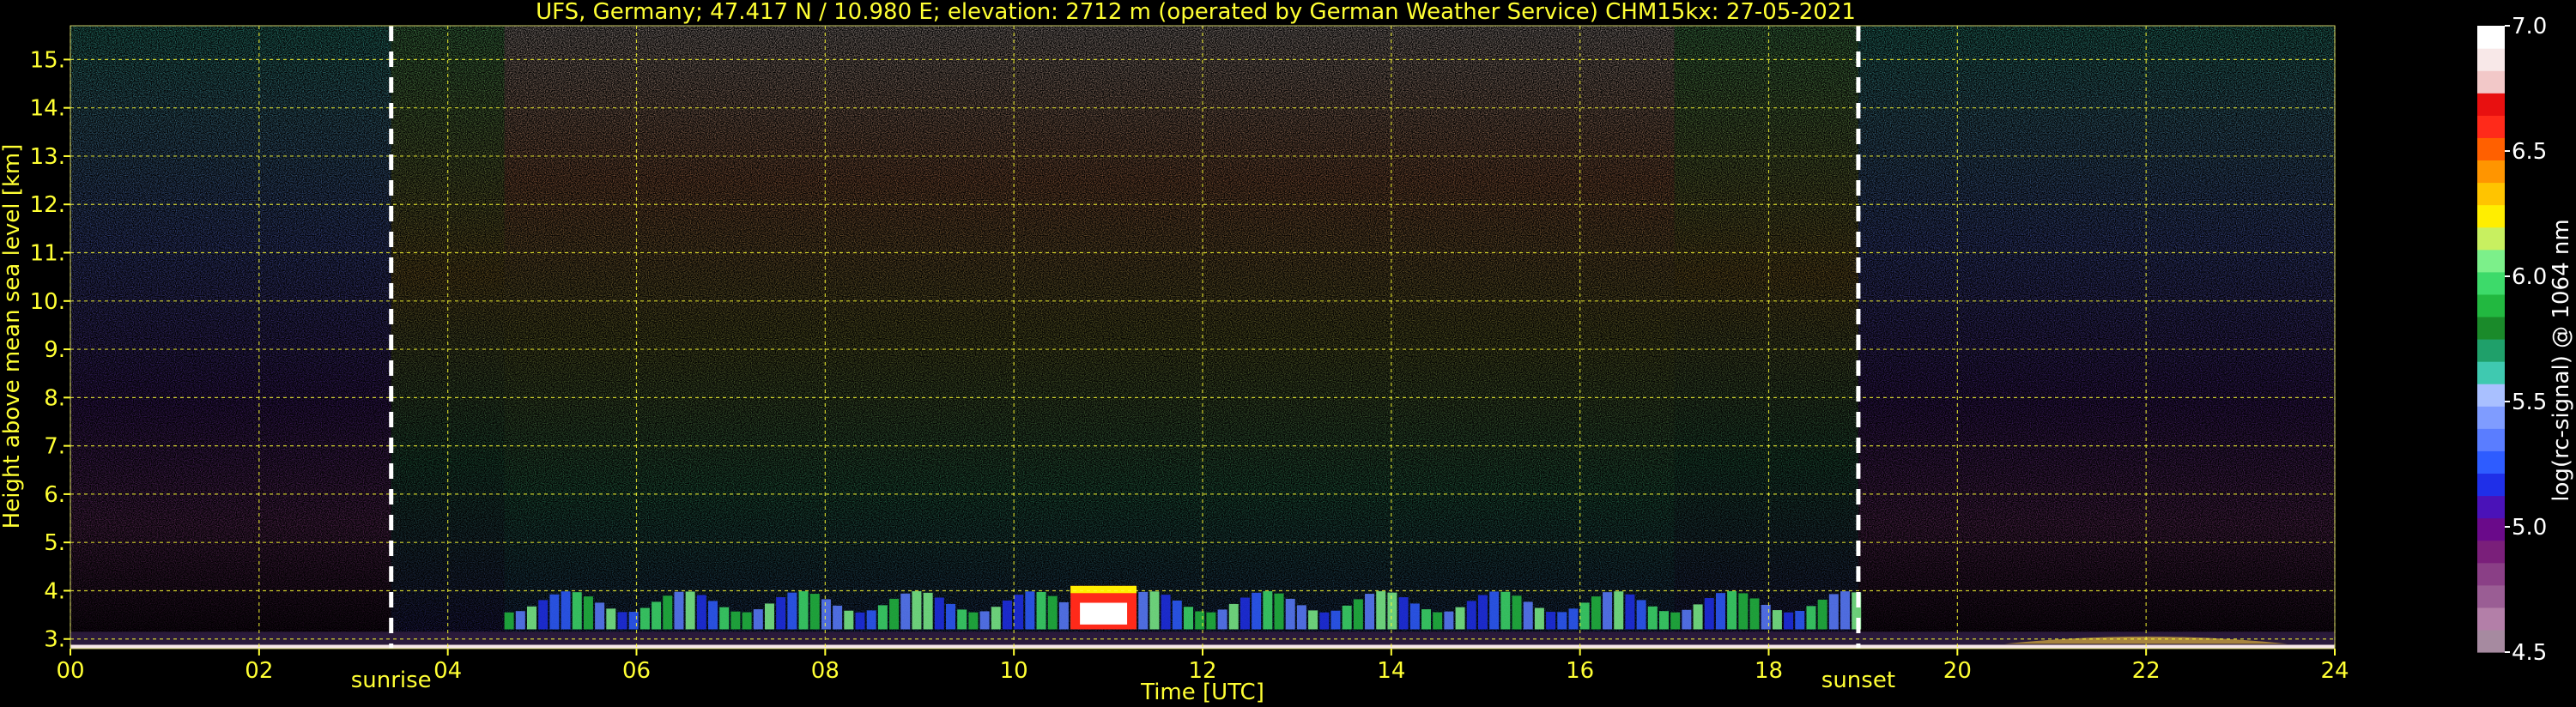  Describe the element at coordinates (54, 495) in the screenshot. I see `y-tick-label: 6.` at that location.